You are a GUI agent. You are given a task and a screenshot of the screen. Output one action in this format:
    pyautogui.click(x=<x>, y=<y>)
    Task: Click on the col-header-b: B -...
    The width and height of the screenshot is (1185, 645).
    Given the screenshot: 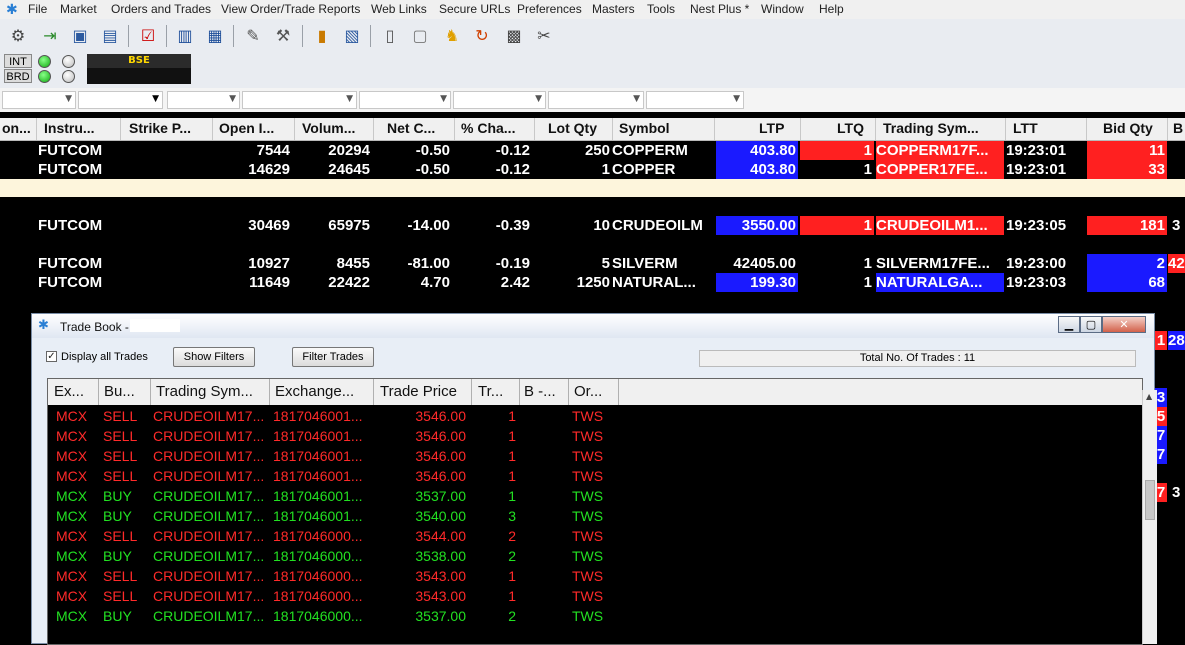 What is the action you would take?
    pyautogui.click(x=545, y=391)
    